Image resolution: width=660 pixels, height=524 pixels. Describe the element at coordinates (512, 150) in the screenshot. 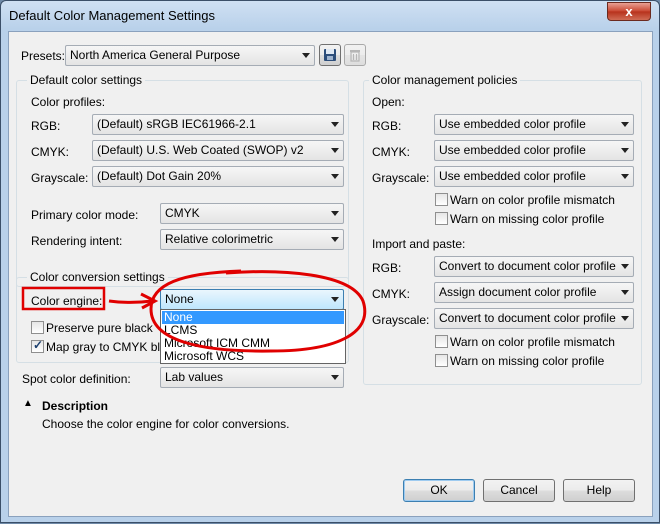

I see `open-cmyk-value: Use embedded color profile` at that location.